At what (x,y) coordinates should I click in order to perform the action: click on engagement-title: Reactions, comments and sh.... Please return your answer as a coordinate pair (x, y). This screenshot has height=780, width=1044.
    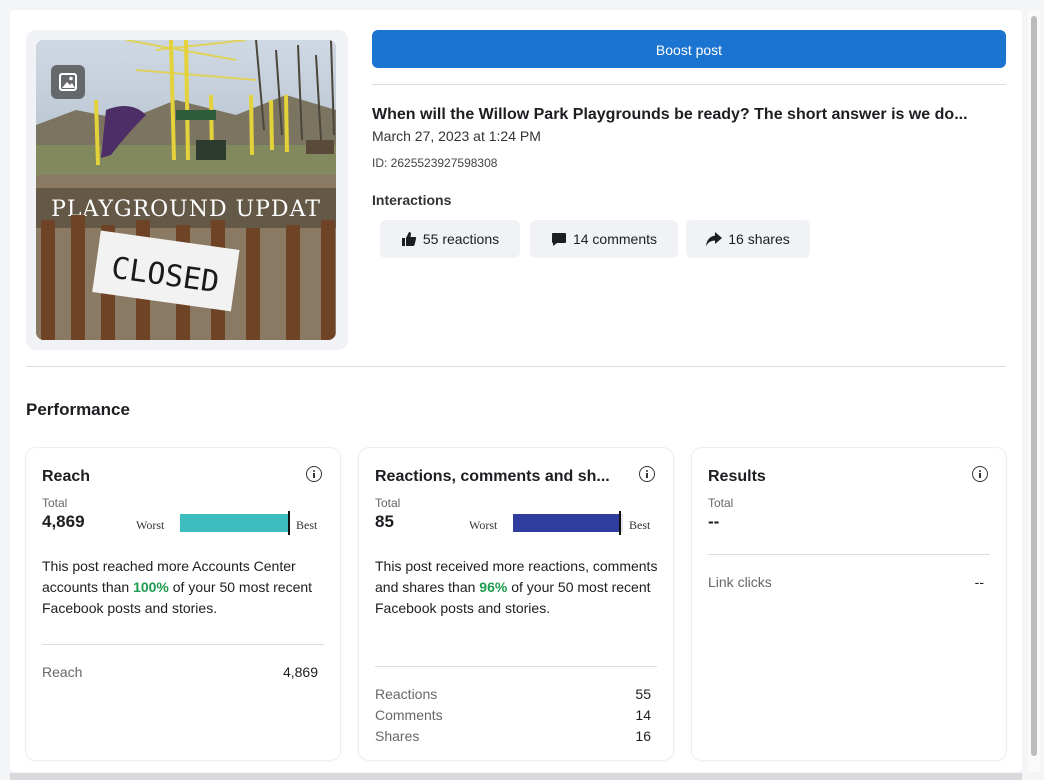
    Looking at the image, I should click on (492, 476).